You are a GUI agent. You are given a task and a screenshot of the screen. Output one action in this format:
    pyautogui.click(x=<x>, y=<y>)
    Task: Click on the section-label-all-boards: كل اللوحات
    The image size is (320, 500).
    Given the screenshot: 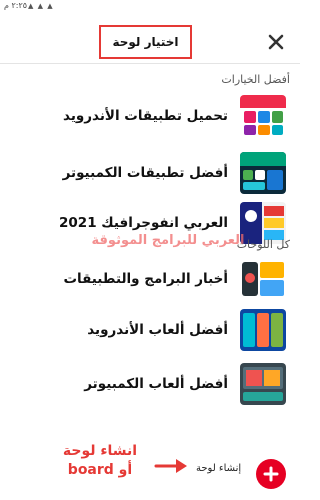 What is the action you would take?
    pyautogui.click(x=263, y=244)
    